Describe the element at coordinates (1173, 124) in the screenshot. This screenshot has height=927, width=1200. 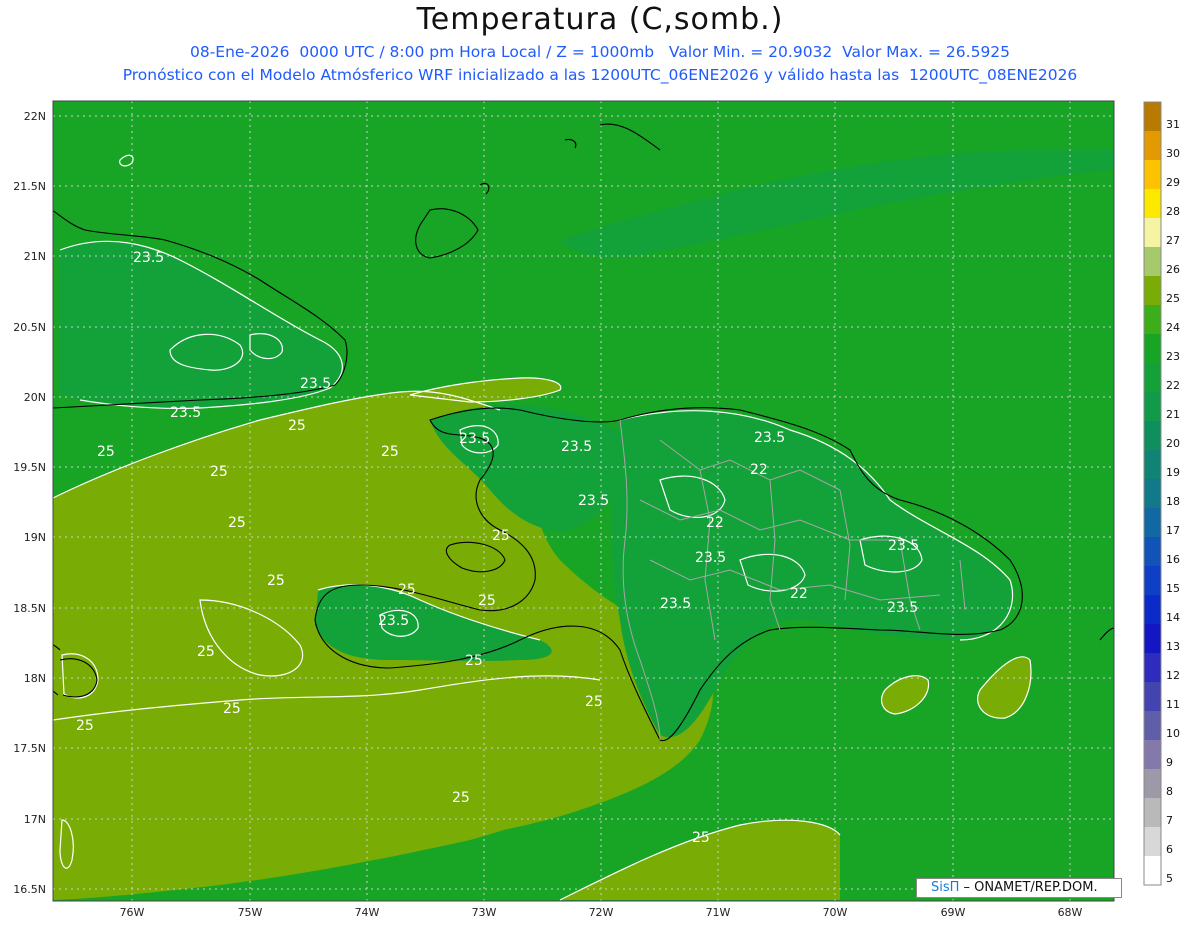
I see `colorbar-label: 31` at that location.